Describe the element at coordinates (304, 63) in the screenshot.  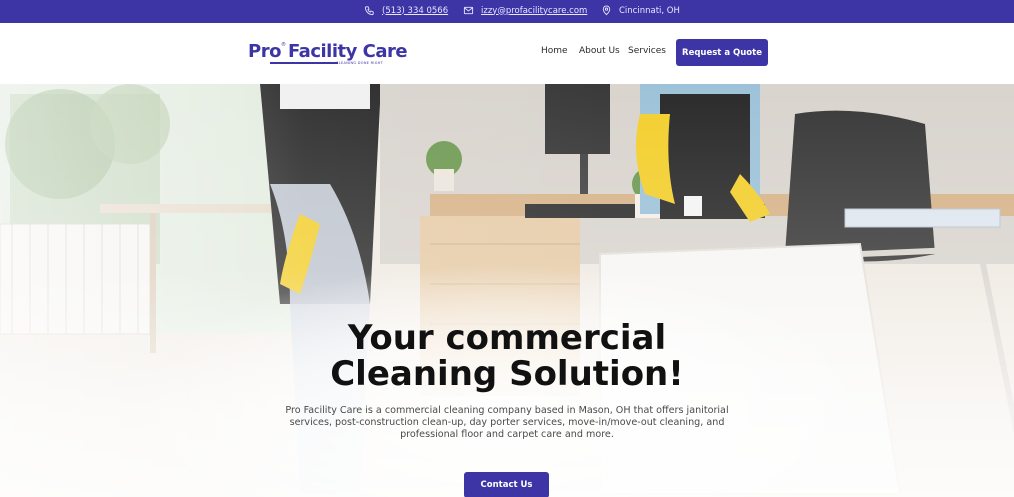
I see `logo-underline` at that location.